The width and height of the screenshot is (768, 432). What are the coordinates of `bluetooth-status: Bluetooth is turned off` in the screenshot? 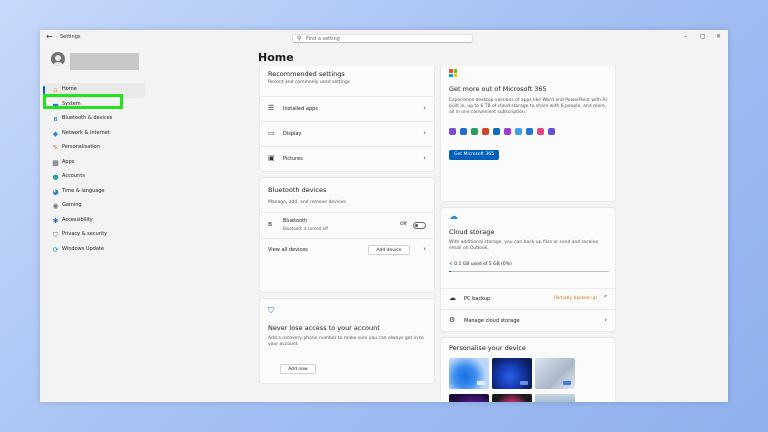 It's located at (305, 228).